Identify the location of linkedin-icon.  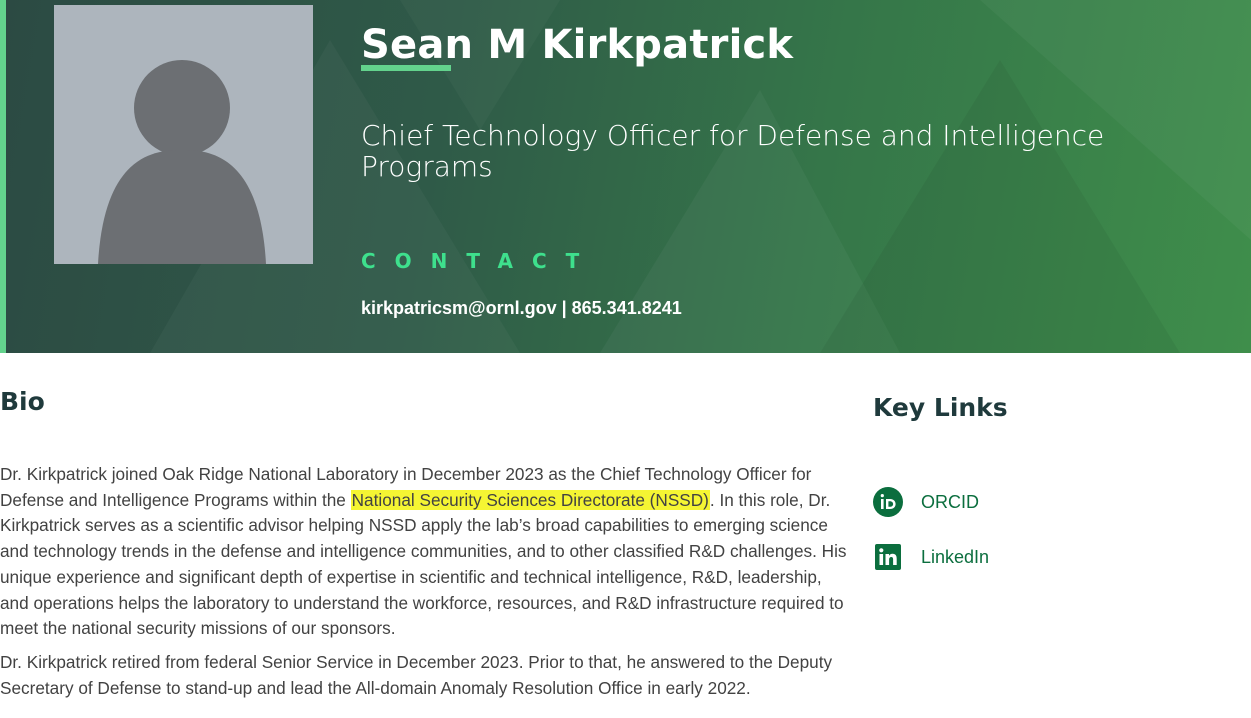
(888, 557).